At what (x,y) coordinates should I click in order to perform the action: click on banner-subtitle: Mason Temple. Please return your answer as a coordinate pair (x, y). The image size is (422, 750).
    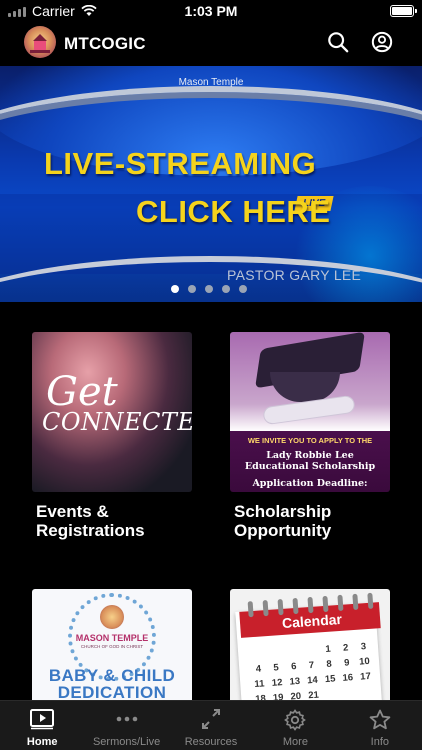
    Looking at the image, I should click on (211, 82).